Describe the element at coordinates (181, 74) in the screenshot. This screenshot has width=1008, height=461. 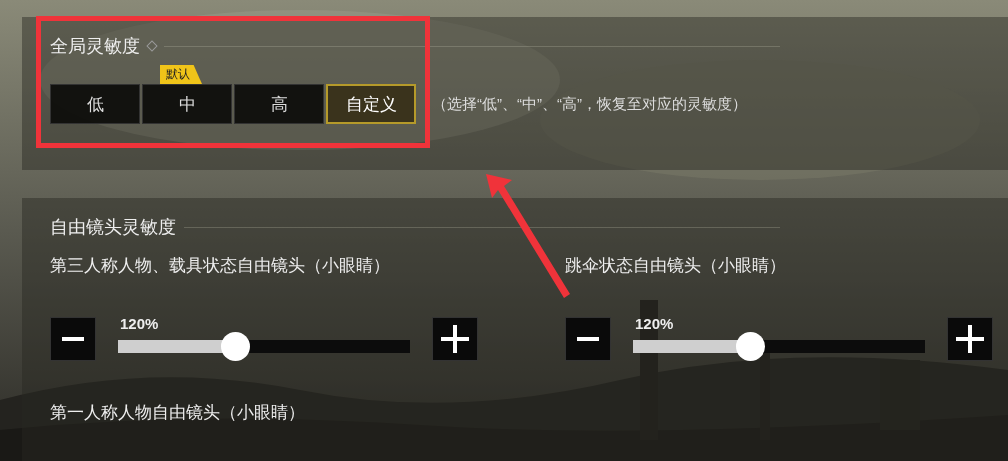
I see `default-badge: 默认` at that location.